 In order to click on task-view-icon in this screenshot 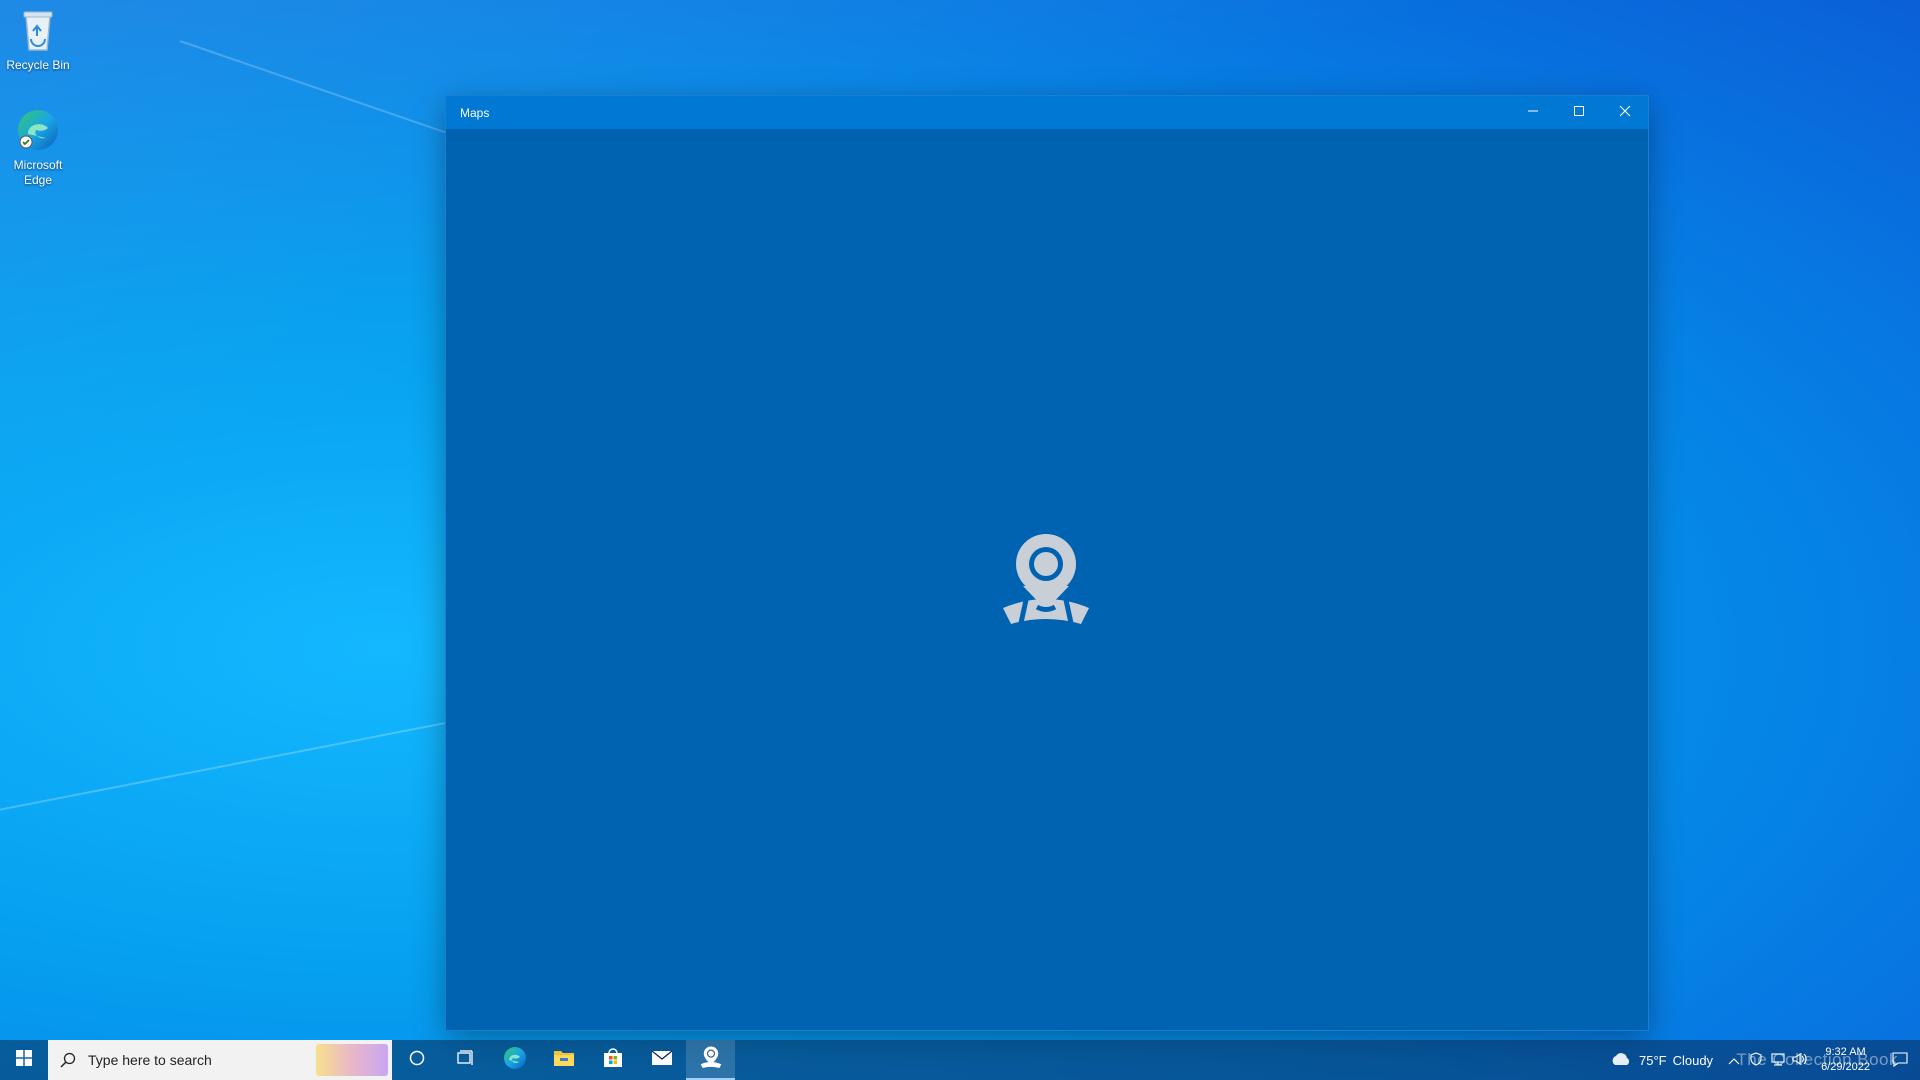, I will do `click(466, 1060)`.